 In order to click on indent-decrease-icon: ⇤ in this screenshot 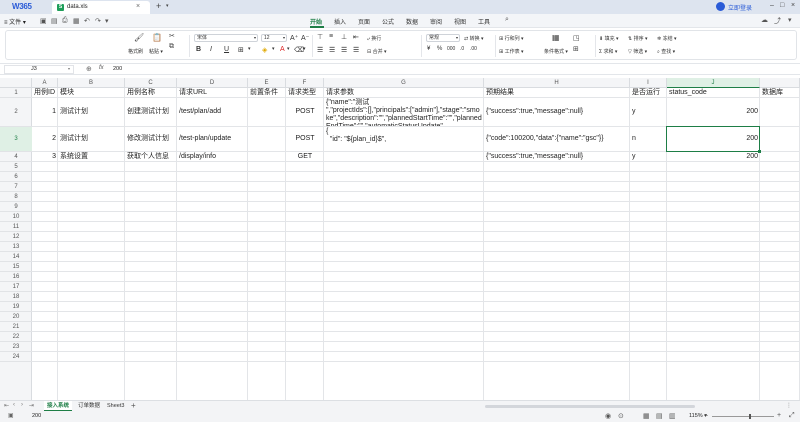, I will do `click(356, 37)`.